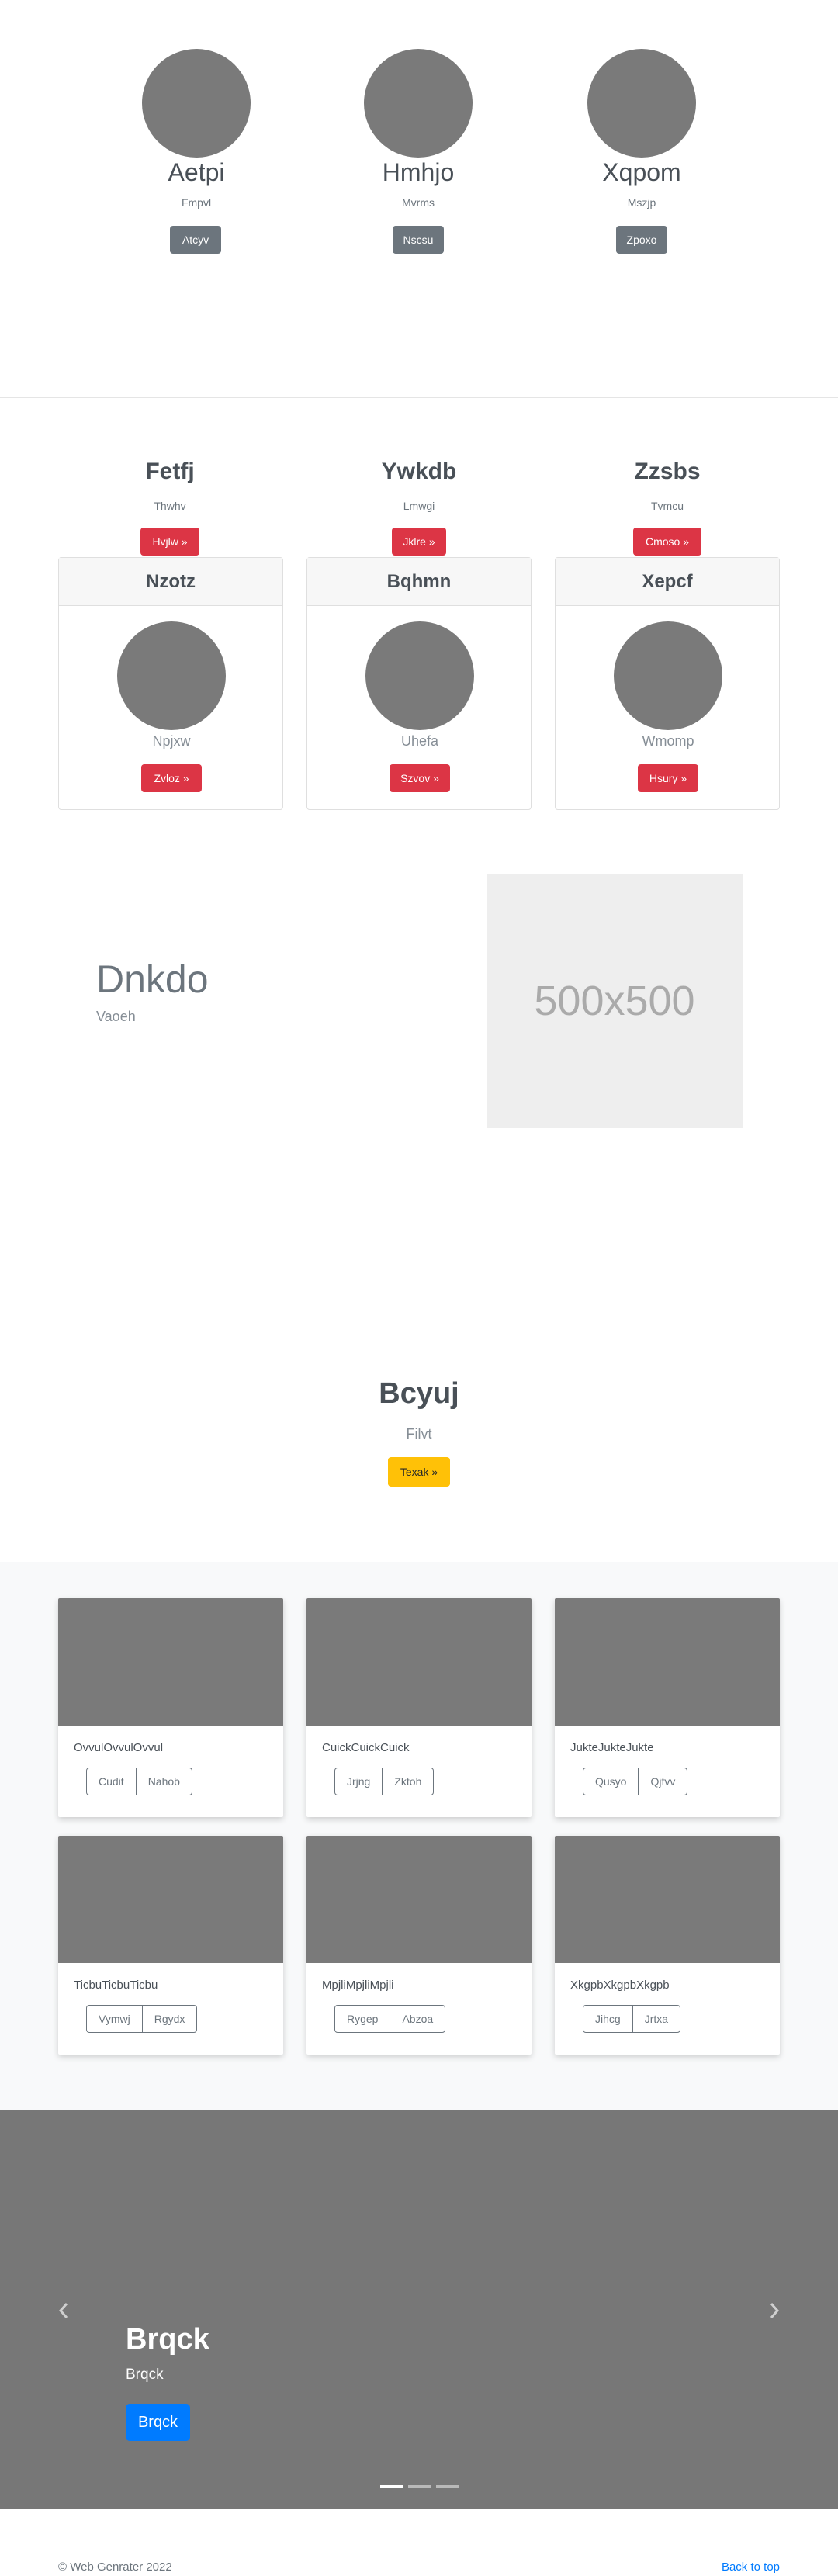 This screenshot has height=2576, width=838. Describe the element at coordinates (668, 778) in the screenshot. I see `card-button: Hsury »` at that location.